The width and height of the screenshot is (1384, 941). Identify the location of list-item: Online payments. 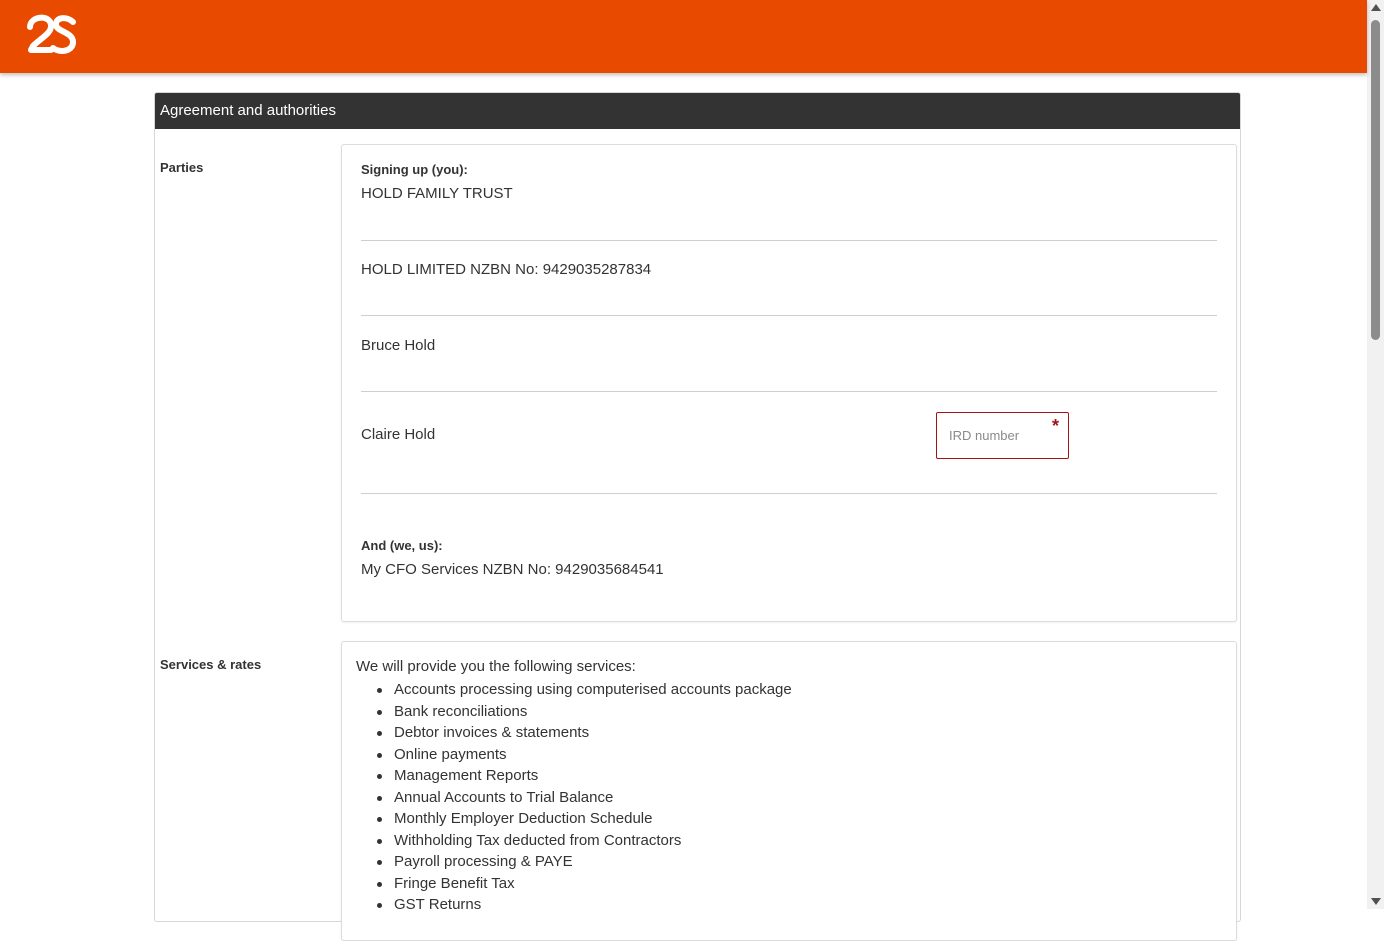
(574, 755).